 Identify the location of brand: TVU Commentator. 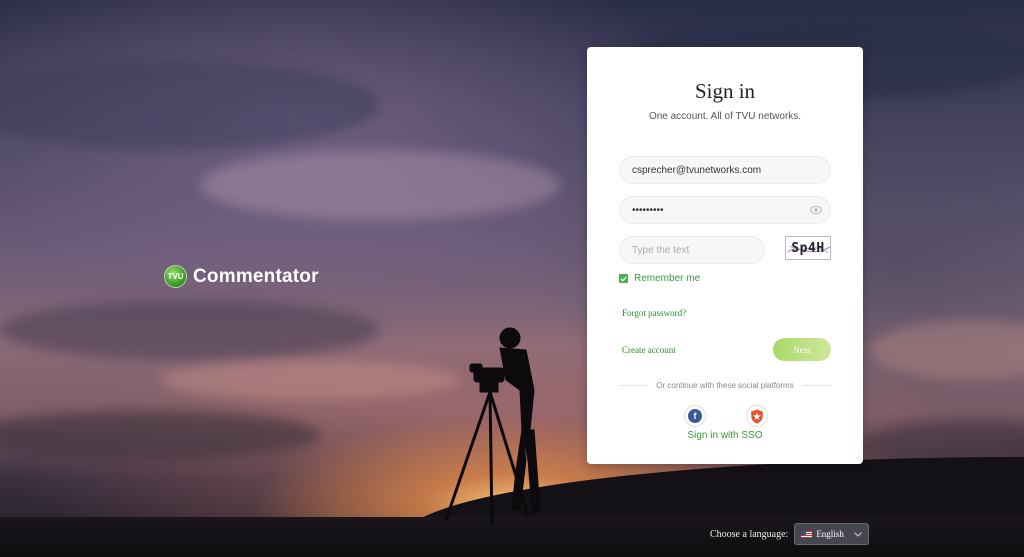
(241, 276).